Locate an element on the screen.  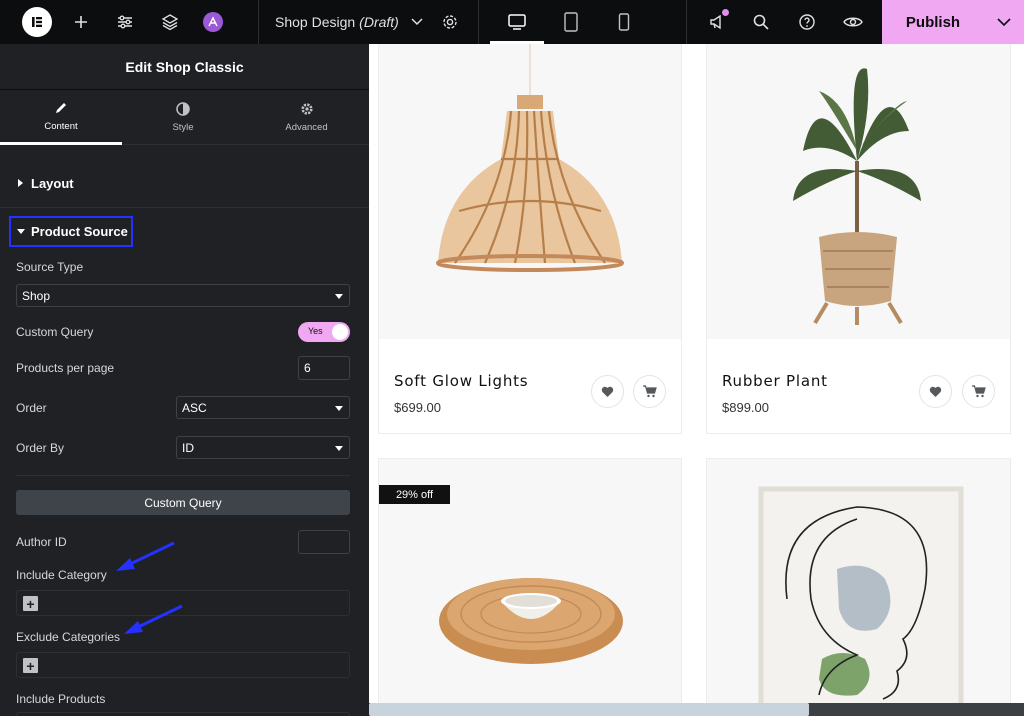
add-include-category-button: + is located at coordinates (30, 603).